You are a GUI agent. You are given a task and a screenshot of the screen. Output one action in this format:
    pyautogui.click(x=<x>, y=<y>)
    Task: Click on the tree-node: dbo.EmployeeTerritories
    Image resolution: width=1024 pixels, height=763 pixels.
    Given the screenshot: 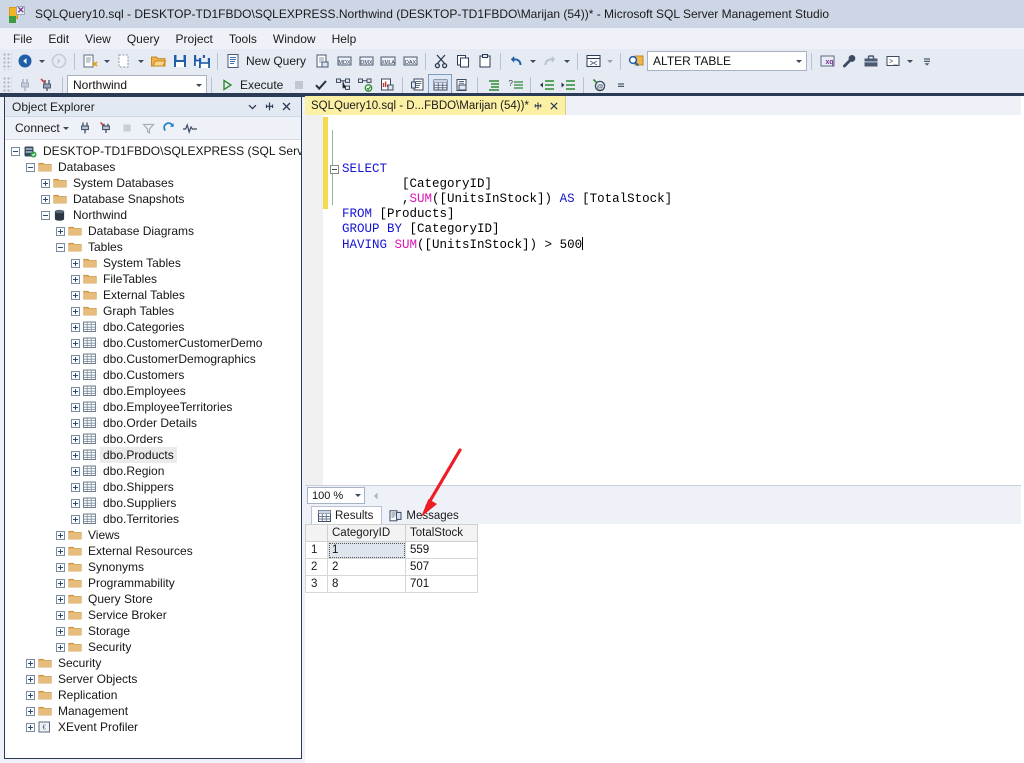 What is the action you would take?
    pyautogui.click(x=153, y=407)
    